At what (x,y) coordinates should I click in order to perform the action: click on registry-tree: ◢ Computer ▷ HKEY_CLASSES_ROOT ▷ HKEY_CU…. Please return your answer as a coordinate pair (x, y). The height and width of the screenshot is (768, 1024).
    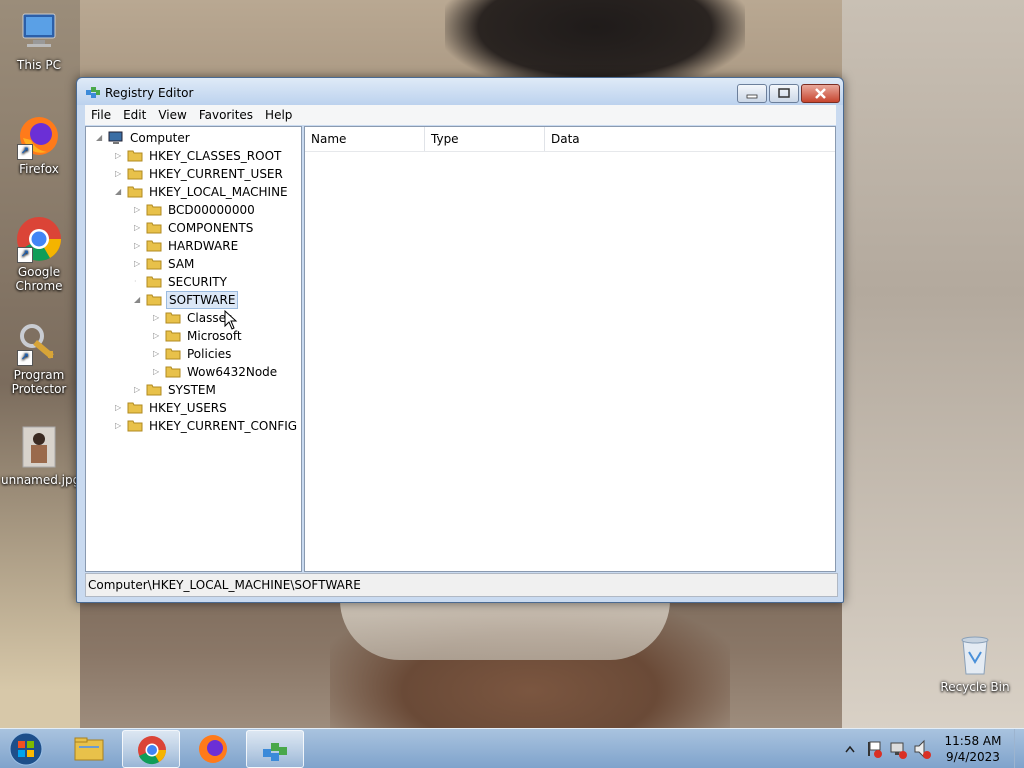
    Looking at the image, I should click on (193, 349).